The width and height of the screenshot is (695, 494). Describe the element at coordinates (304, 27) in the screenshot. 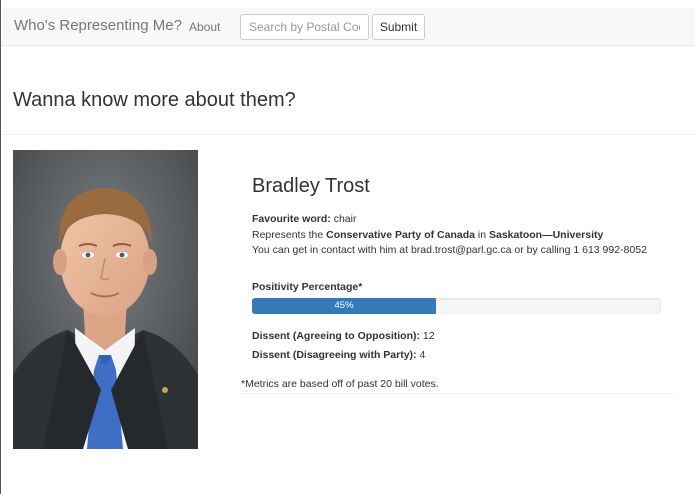

I see `postal-code-search-input` at that location.